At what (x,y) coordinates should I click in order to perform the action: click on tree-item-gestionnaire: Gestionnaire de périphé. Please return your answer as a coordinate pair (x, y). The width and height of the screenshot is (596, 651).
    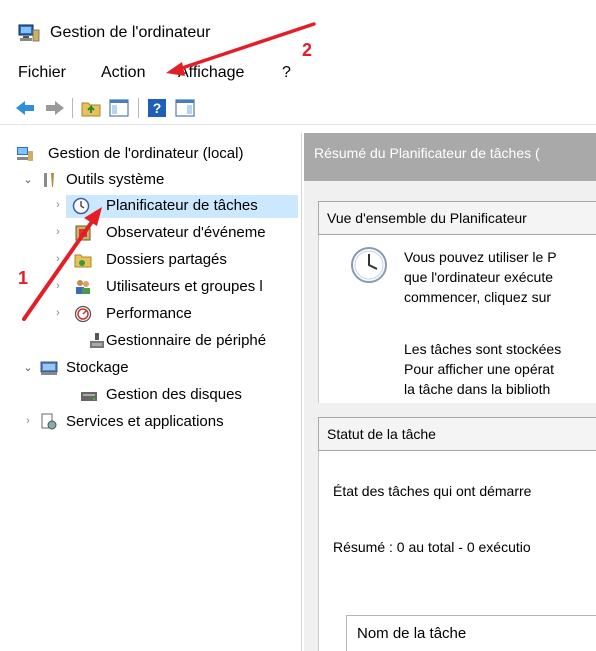
    Looking at the image, I should click on (150, 341).